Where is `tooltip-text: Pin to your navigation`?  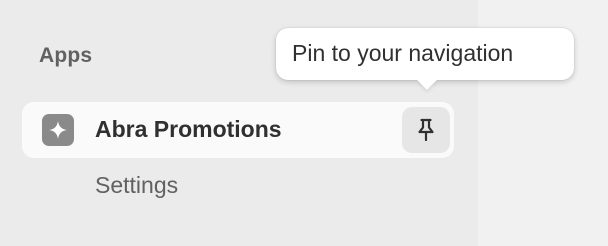 tooltip-text: Pin to your navigation is located at coordinates (403, 53).